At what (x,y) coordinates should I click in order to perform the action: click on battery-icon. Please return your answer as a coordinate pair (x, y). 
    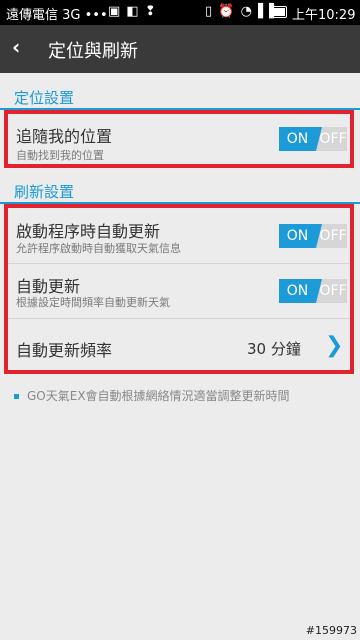
    Looking at the image, I should click on (278, 12).